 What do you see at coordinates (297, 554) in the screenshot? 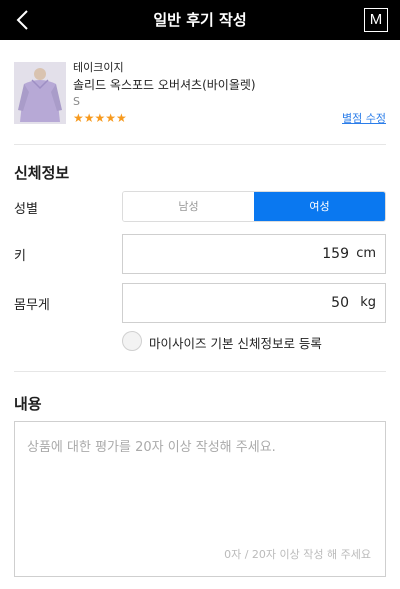
I see `character-counter: 0자 / 20자 이상 작성 해 주세요` at bounding box center [297, 554].